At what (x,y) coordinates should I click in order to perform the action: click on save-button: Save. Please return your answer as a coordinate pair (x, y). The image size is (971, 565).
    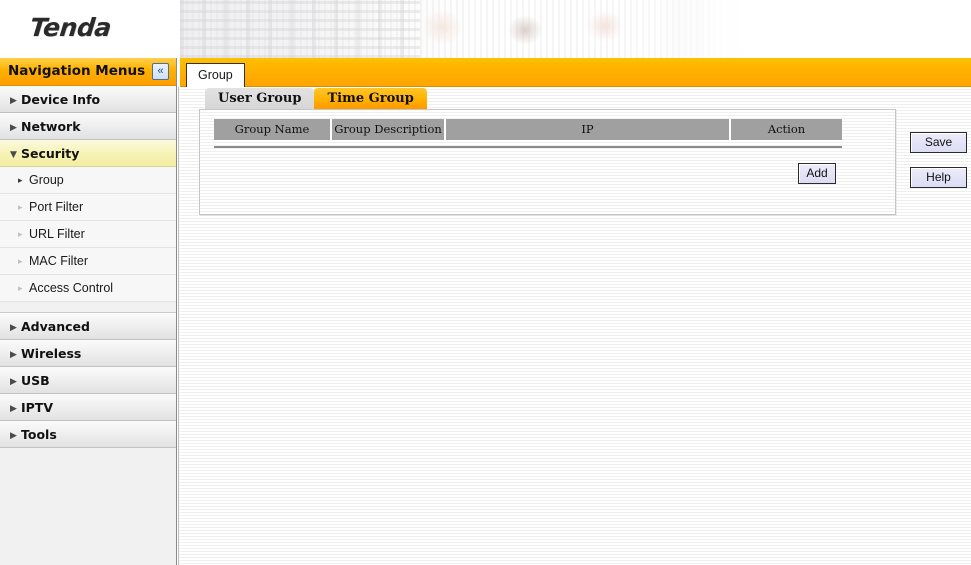
    Looking at the image, I should click on (938, 142).